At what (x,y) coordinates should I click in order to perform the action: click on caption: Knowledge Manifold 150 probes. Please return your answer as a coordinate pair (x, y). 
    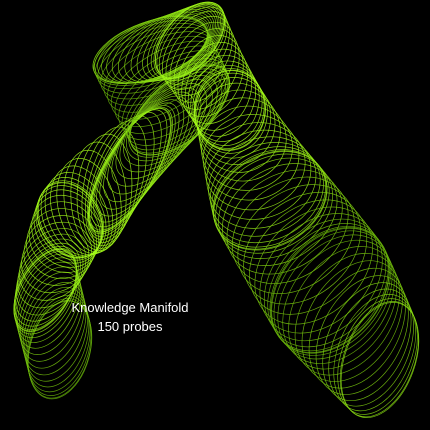
    Looking at the image, I should click on (130, 317).